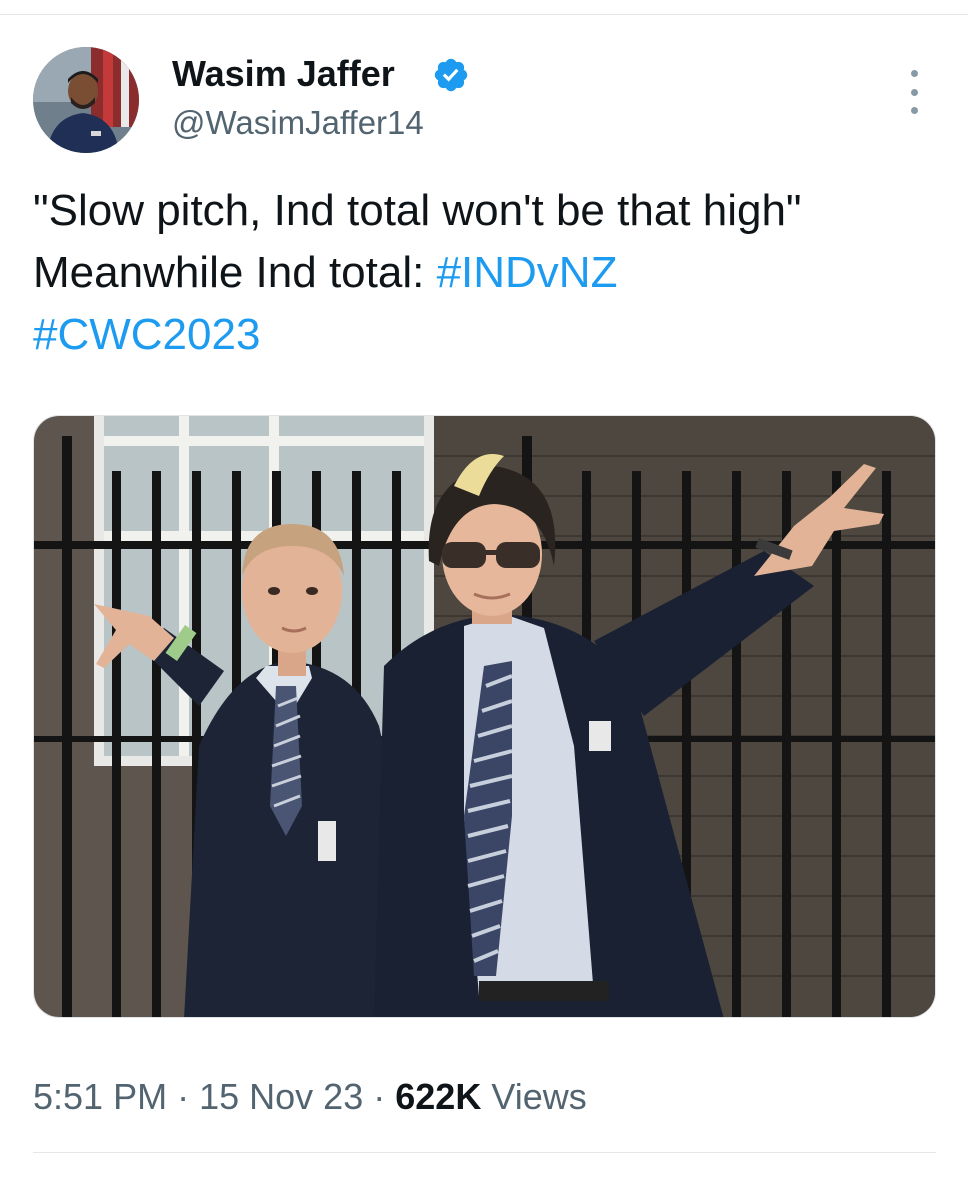 The width and height of the screenshot is (968, 1200). I want to click on avatar, so click(86, 100).